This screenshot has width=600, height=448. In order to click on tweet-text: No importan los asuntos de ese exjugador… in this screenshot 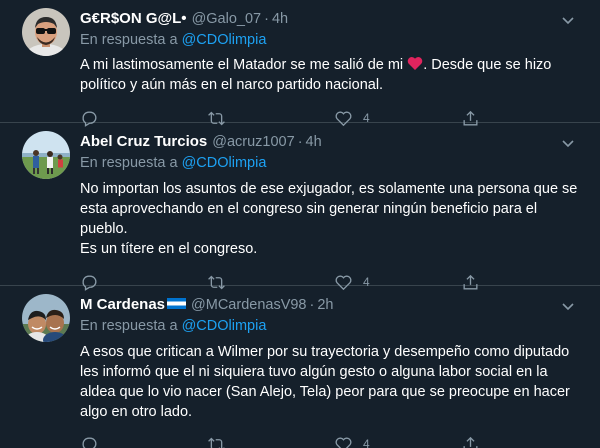, I will do `click(329, 219)`.